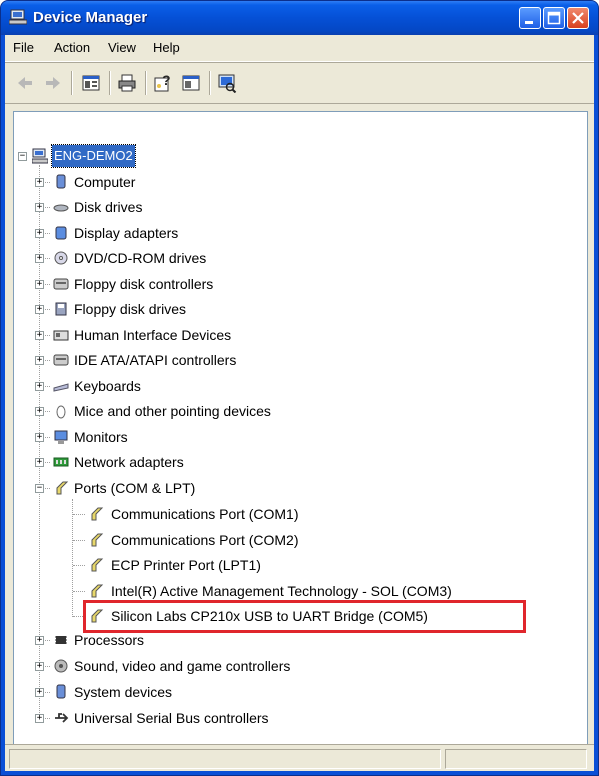 This screenshot has height=776, width=599. I want to click on category-label: DVD/CD-ROM drives, so click(140, 258).